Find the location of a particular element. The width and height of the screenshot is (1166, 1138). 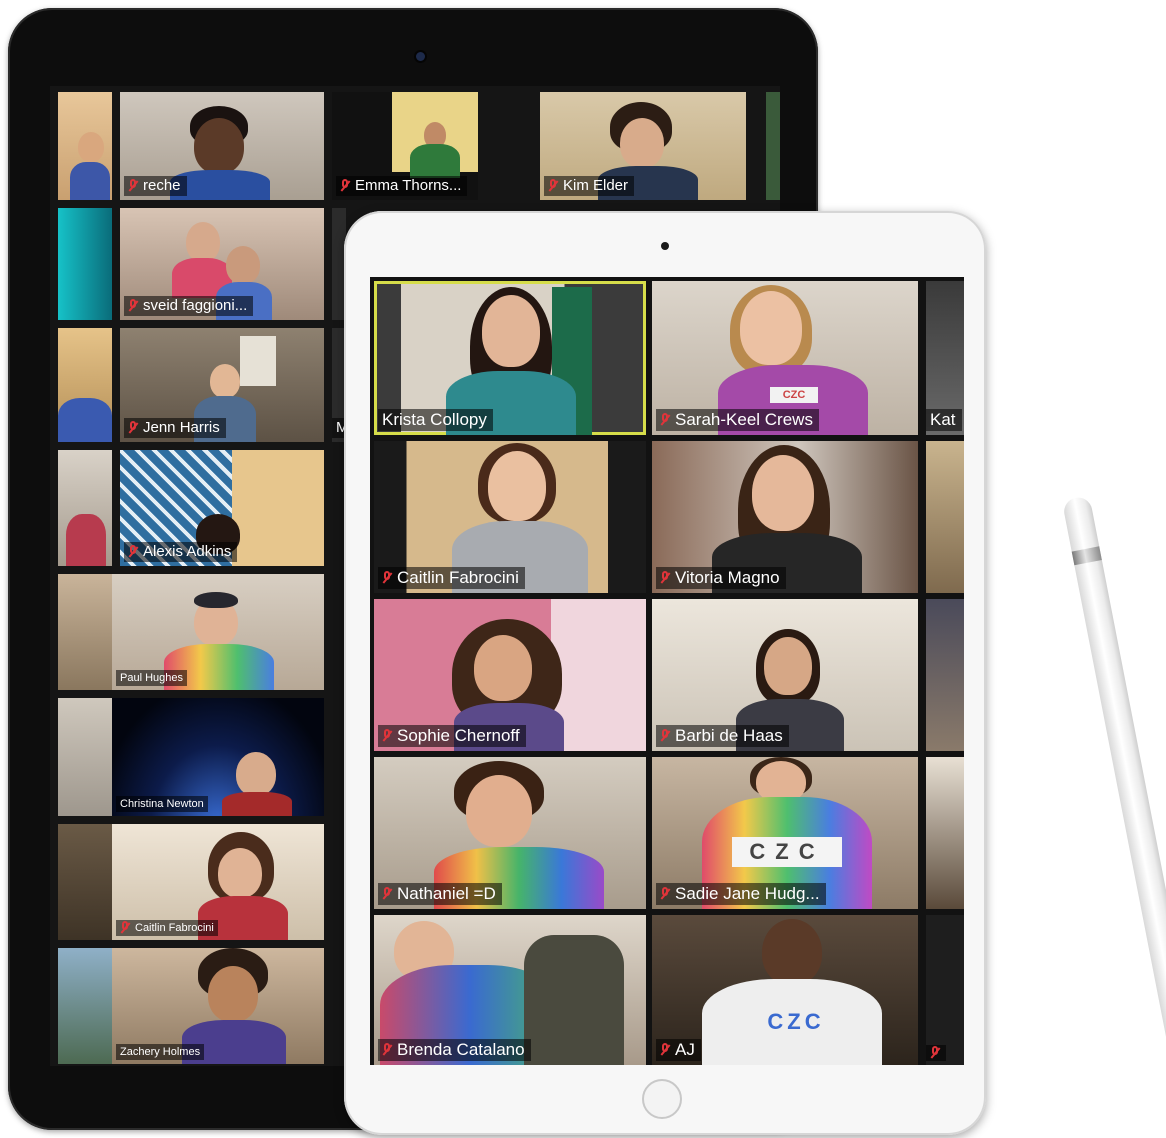

participant-name: Jenn Harris is located at coordinates (181, 427).